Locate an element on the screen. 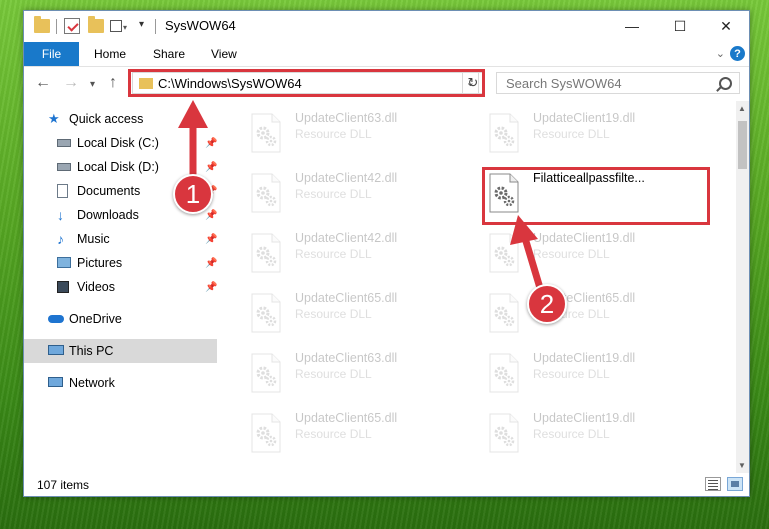 The width and height of the screenshot is (769, 529). sidebar-item-pictures: Pictures 📌 is located at coordinates (120, 263).